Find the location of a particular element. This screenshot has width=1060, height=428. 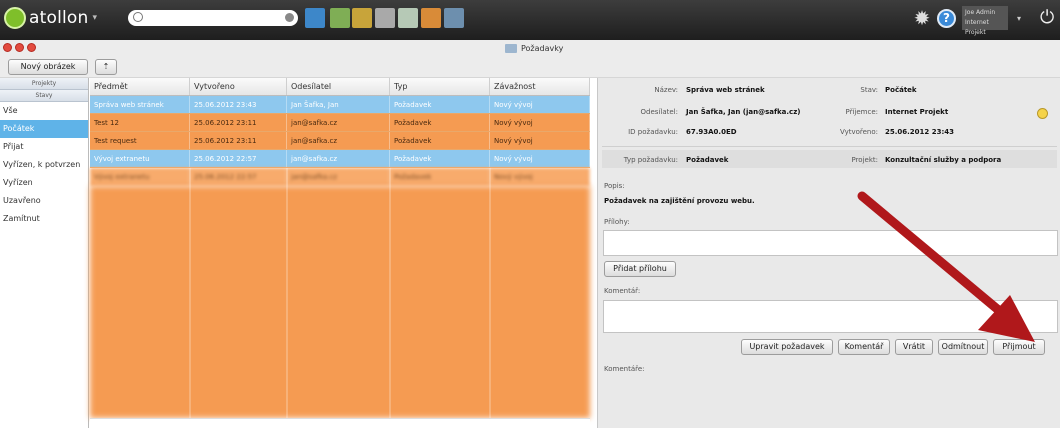

recipient-value: Internet Projekt is located at coordinates (917, 112).